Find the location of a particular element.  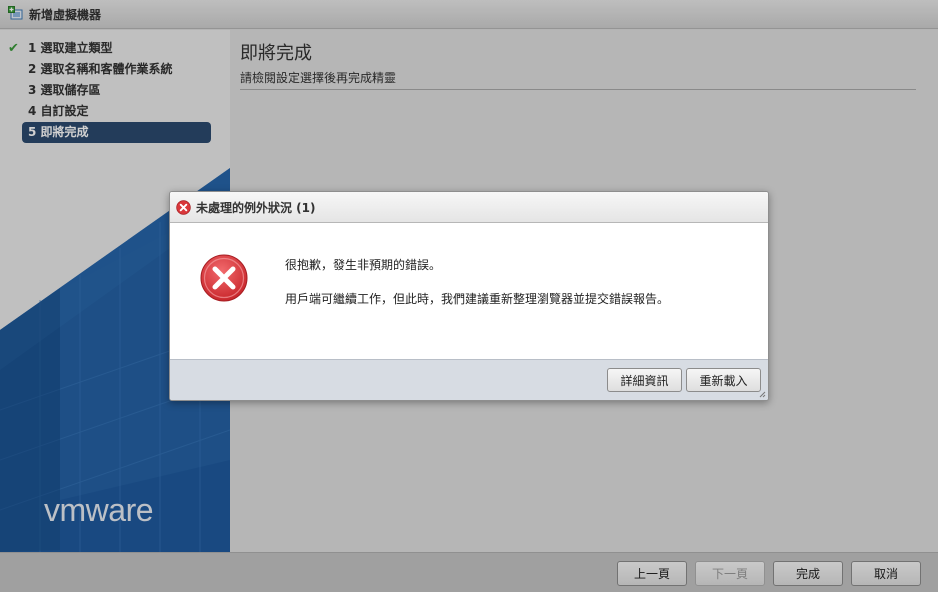

resize-grip-icon is located at coordinates (762, 394).